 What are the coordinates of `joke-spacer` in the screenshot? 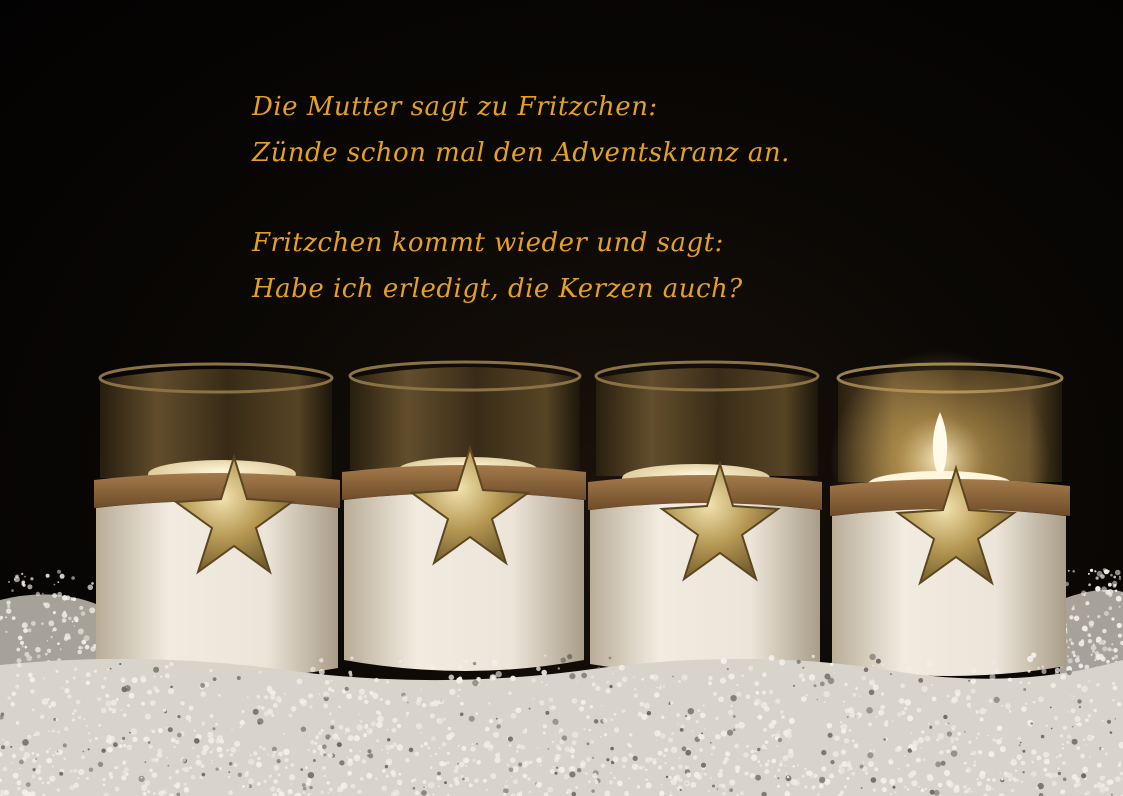 It's located at (521, 198).